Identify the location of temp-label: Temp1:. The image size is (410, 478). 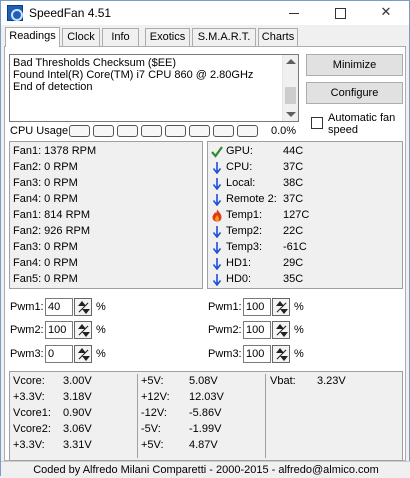
(244, 215).